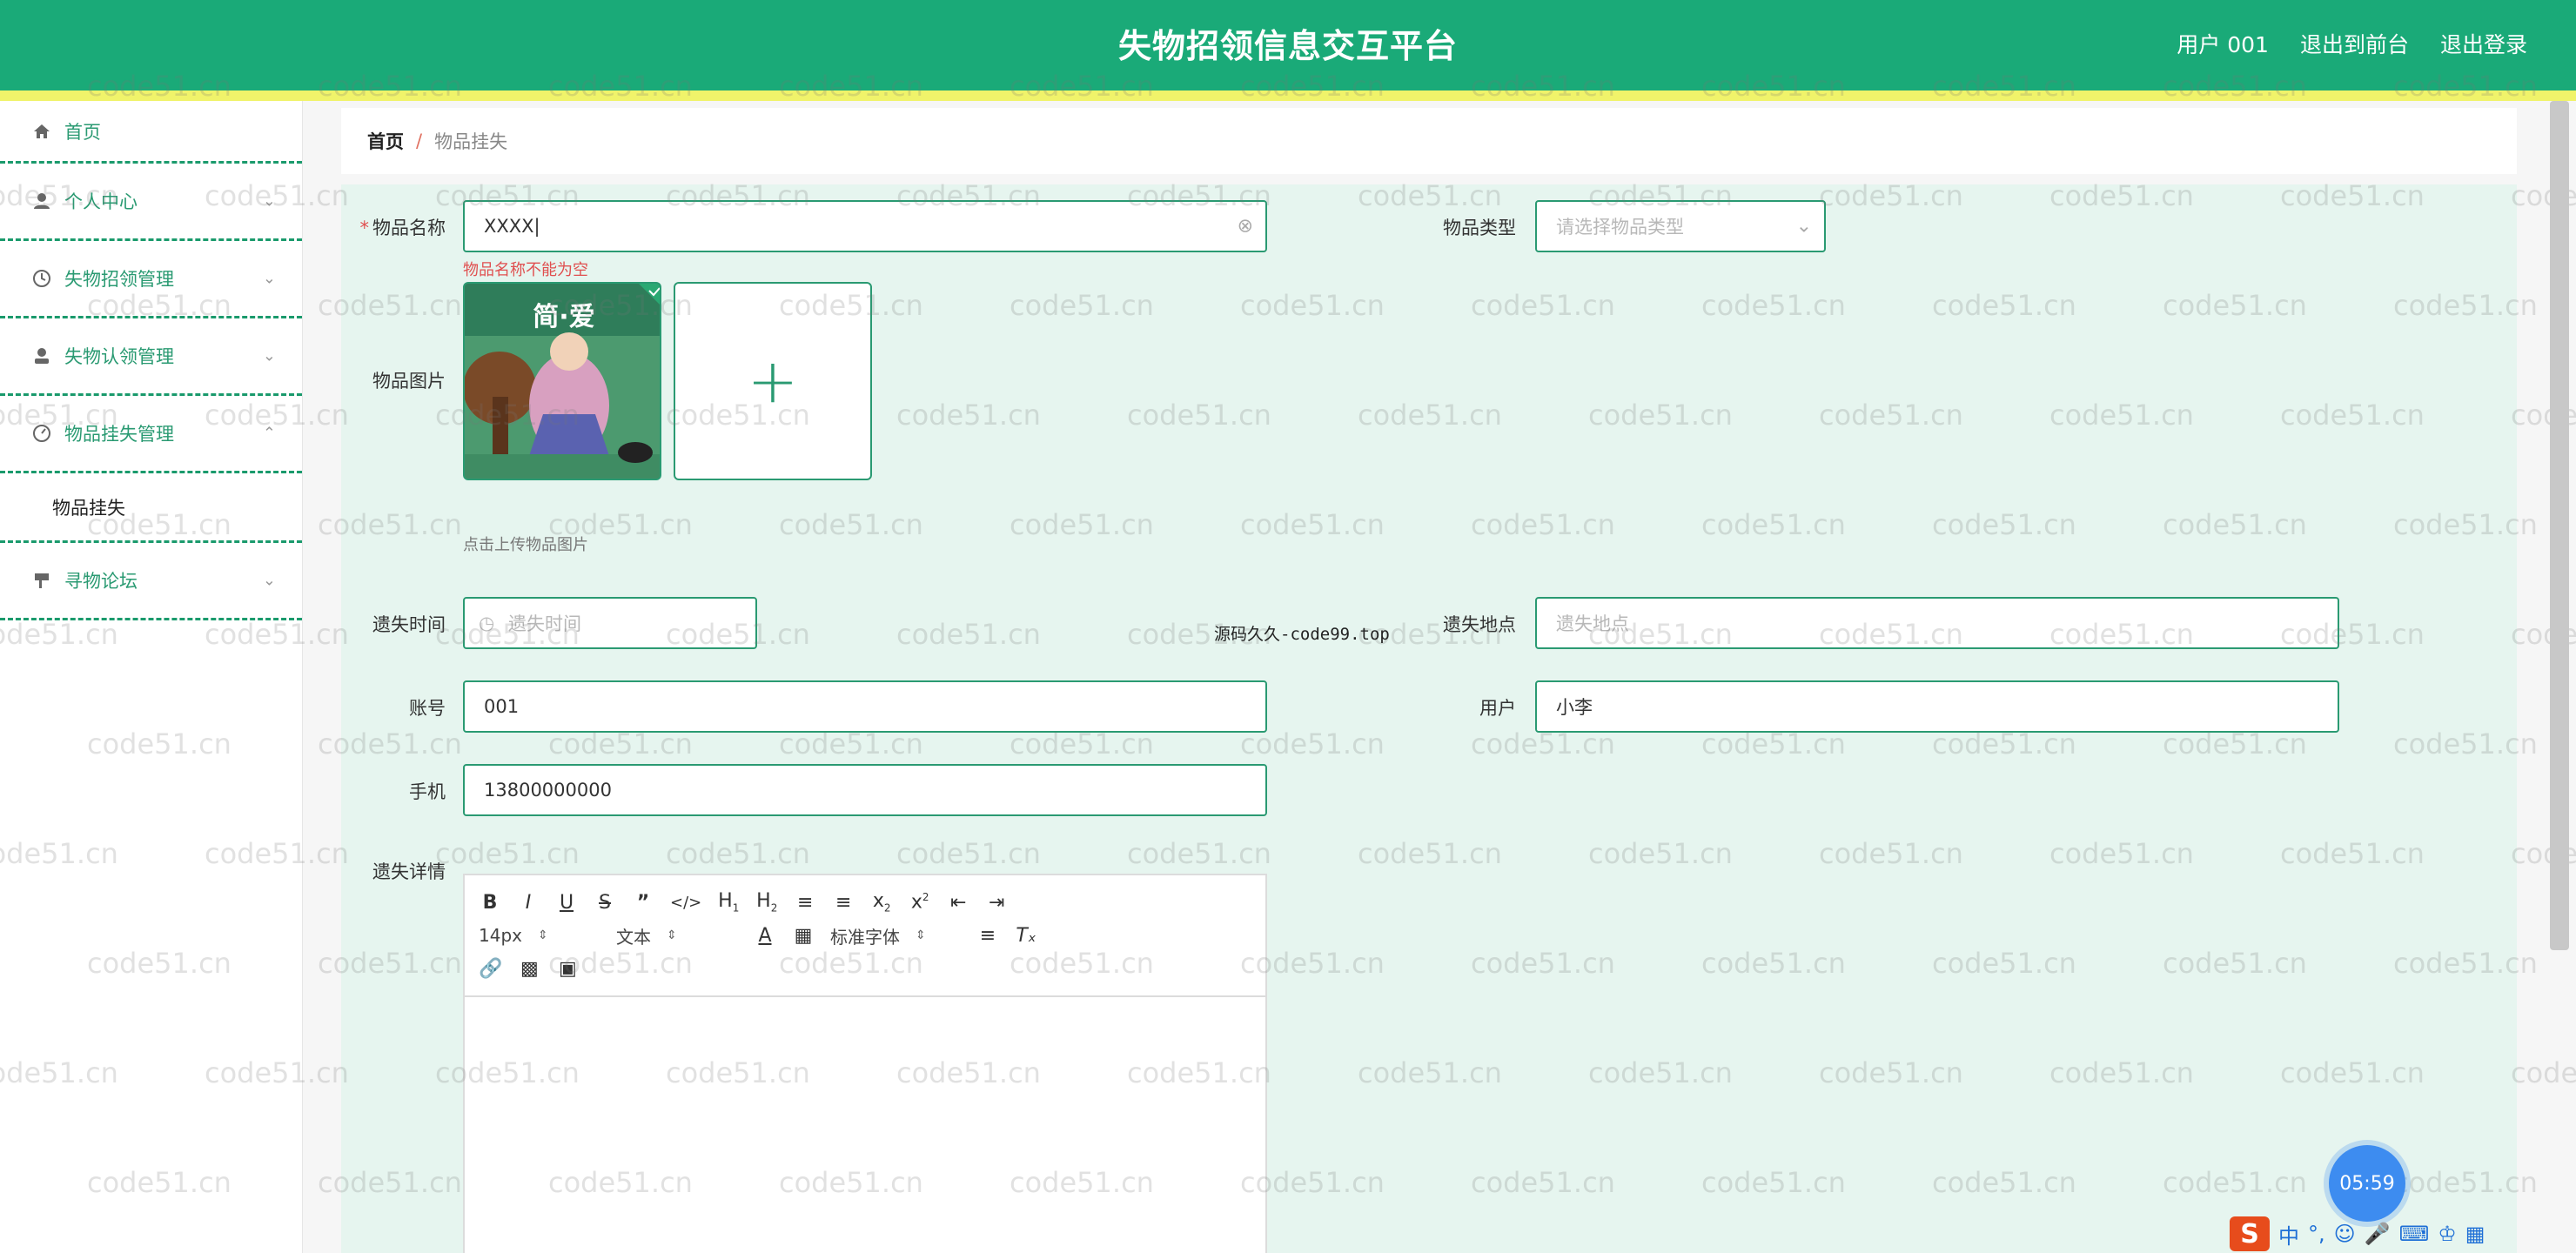 The width and height of the screenshot is (2576, 1253). Describe the element at coordinates (2357, 1234) in the screenshot. I see `ime-toolbar: S 中 °, ☺ 🎤 ⌨ ♔ ▦` at that location.